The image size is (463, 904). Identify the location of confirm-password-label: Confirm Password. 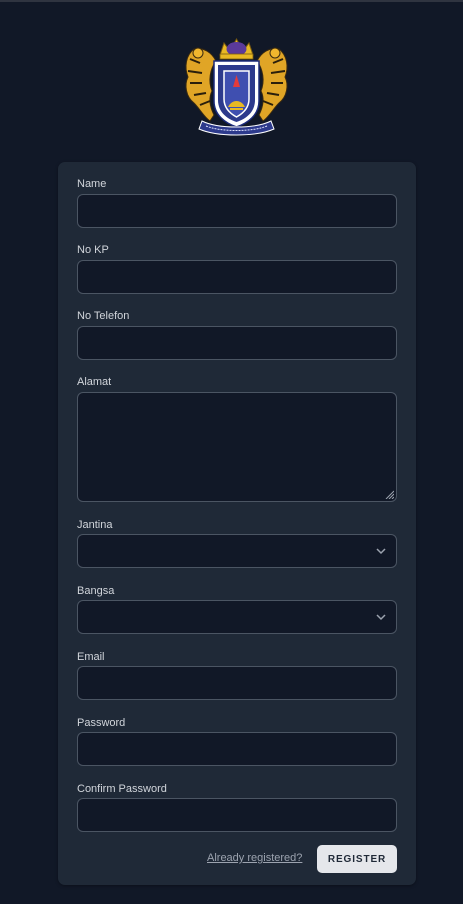
(122, 789).